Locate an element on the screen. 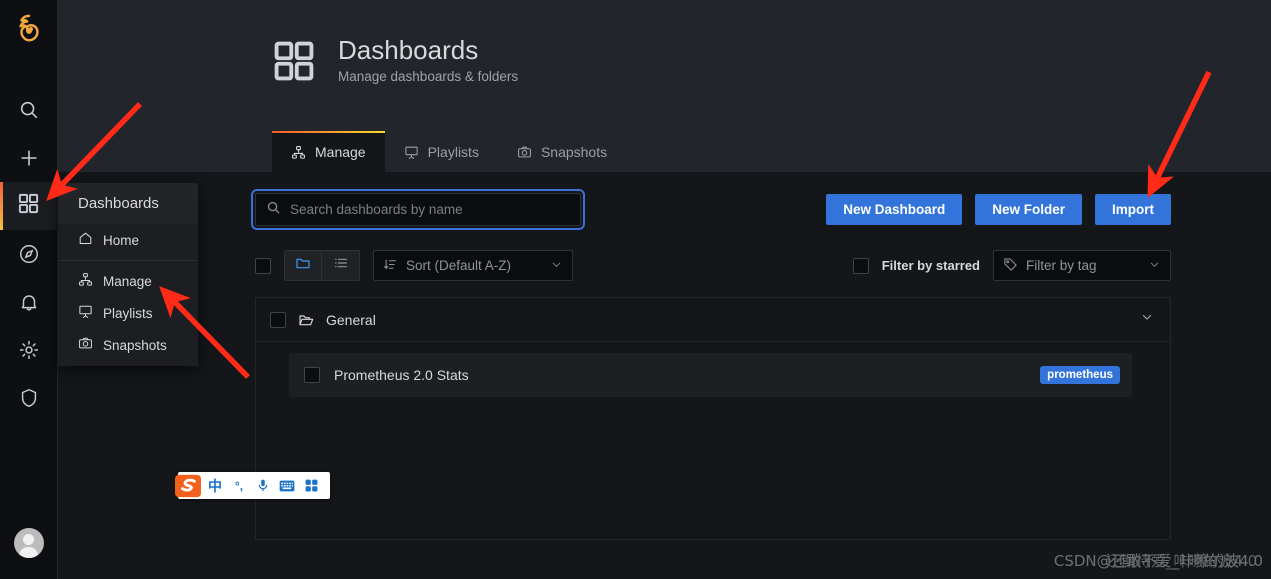  tab-label: Manage is located at coordinates (340, 152).